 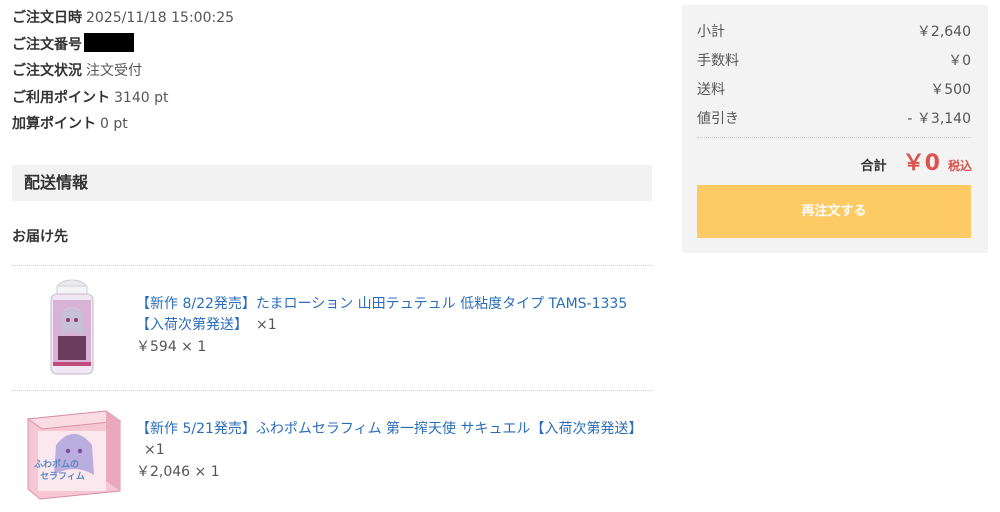 What do you see at coordinates (921, 163) in the screenshot?
I see `total-value: ￥0` at bounding box center [921, 163].